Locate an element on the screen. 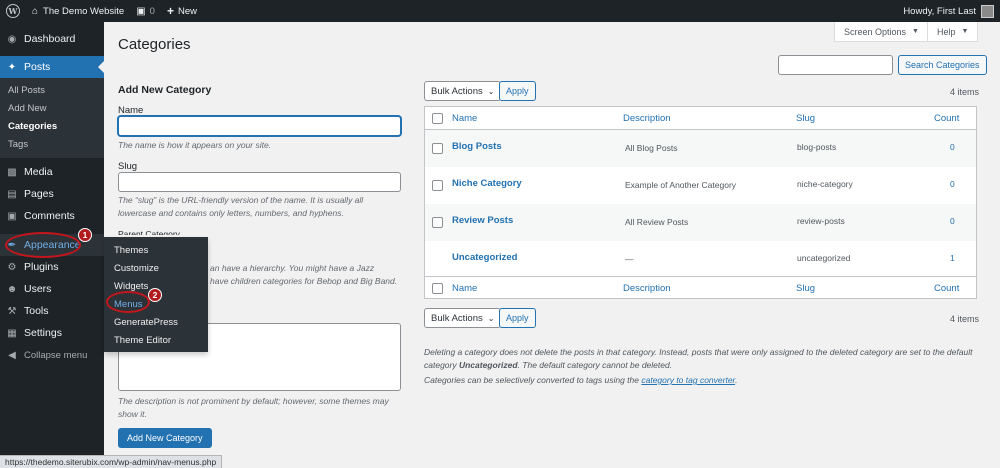  default-category-name: Uncategorized is located at coordinates (488, 365).